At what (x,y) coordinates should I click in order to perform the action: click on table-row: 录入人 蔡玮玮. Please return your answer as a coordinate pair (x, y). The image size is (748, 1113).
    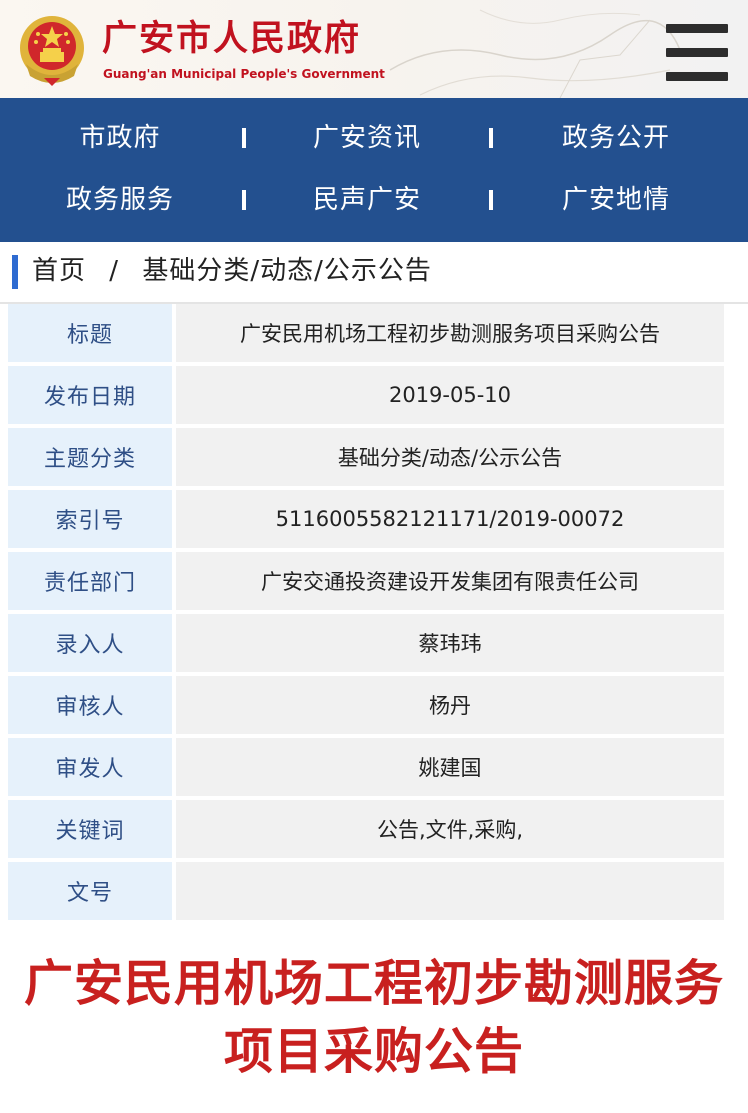
    Looking at the image, I should click on (366, 643).